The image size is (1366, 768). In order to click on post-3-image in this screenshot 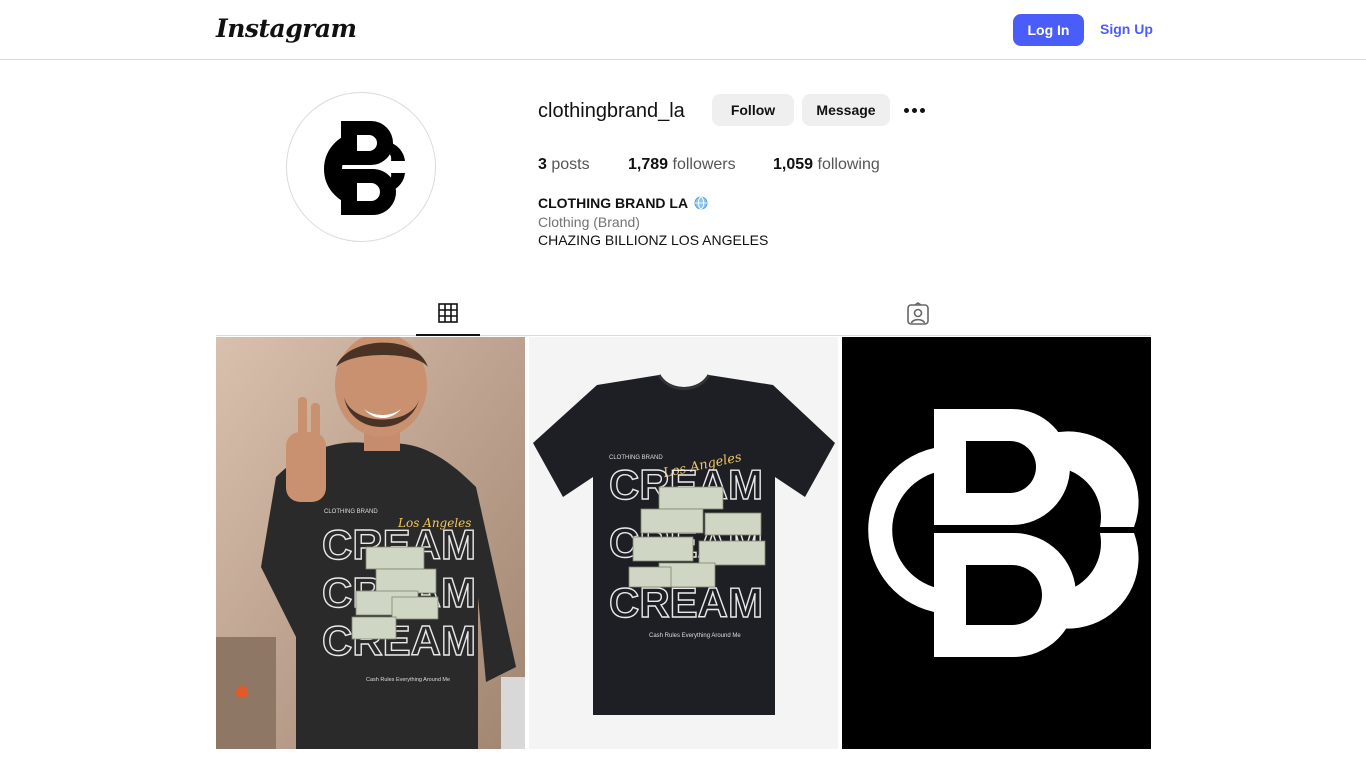, I will do `click(996, 543)`.